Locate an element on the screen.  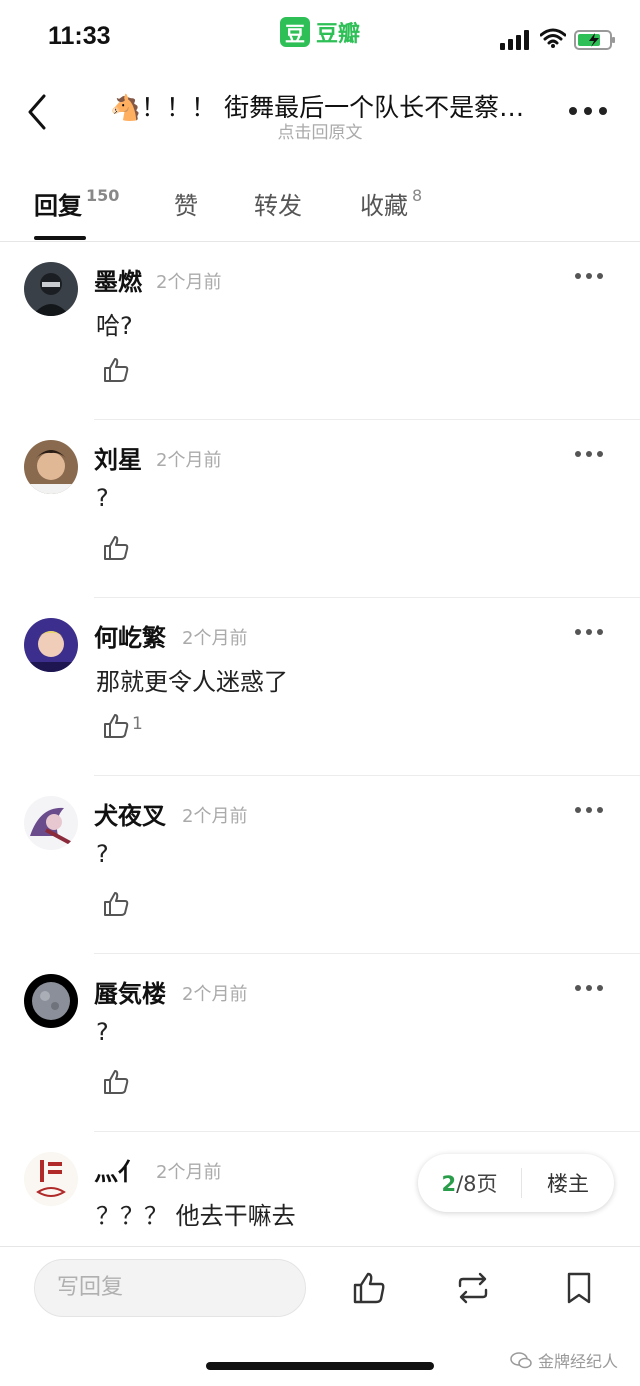
tab-reposts: 转发 is located at coordinates (278, 203).